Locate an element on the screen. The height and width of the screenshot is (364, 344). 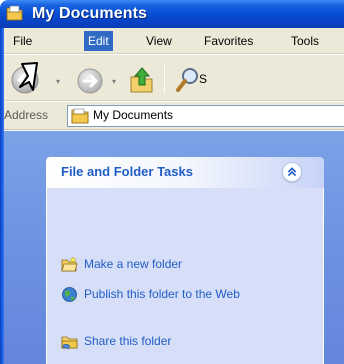
address-bar: Address My Documents is located at coordinates (174, 116).